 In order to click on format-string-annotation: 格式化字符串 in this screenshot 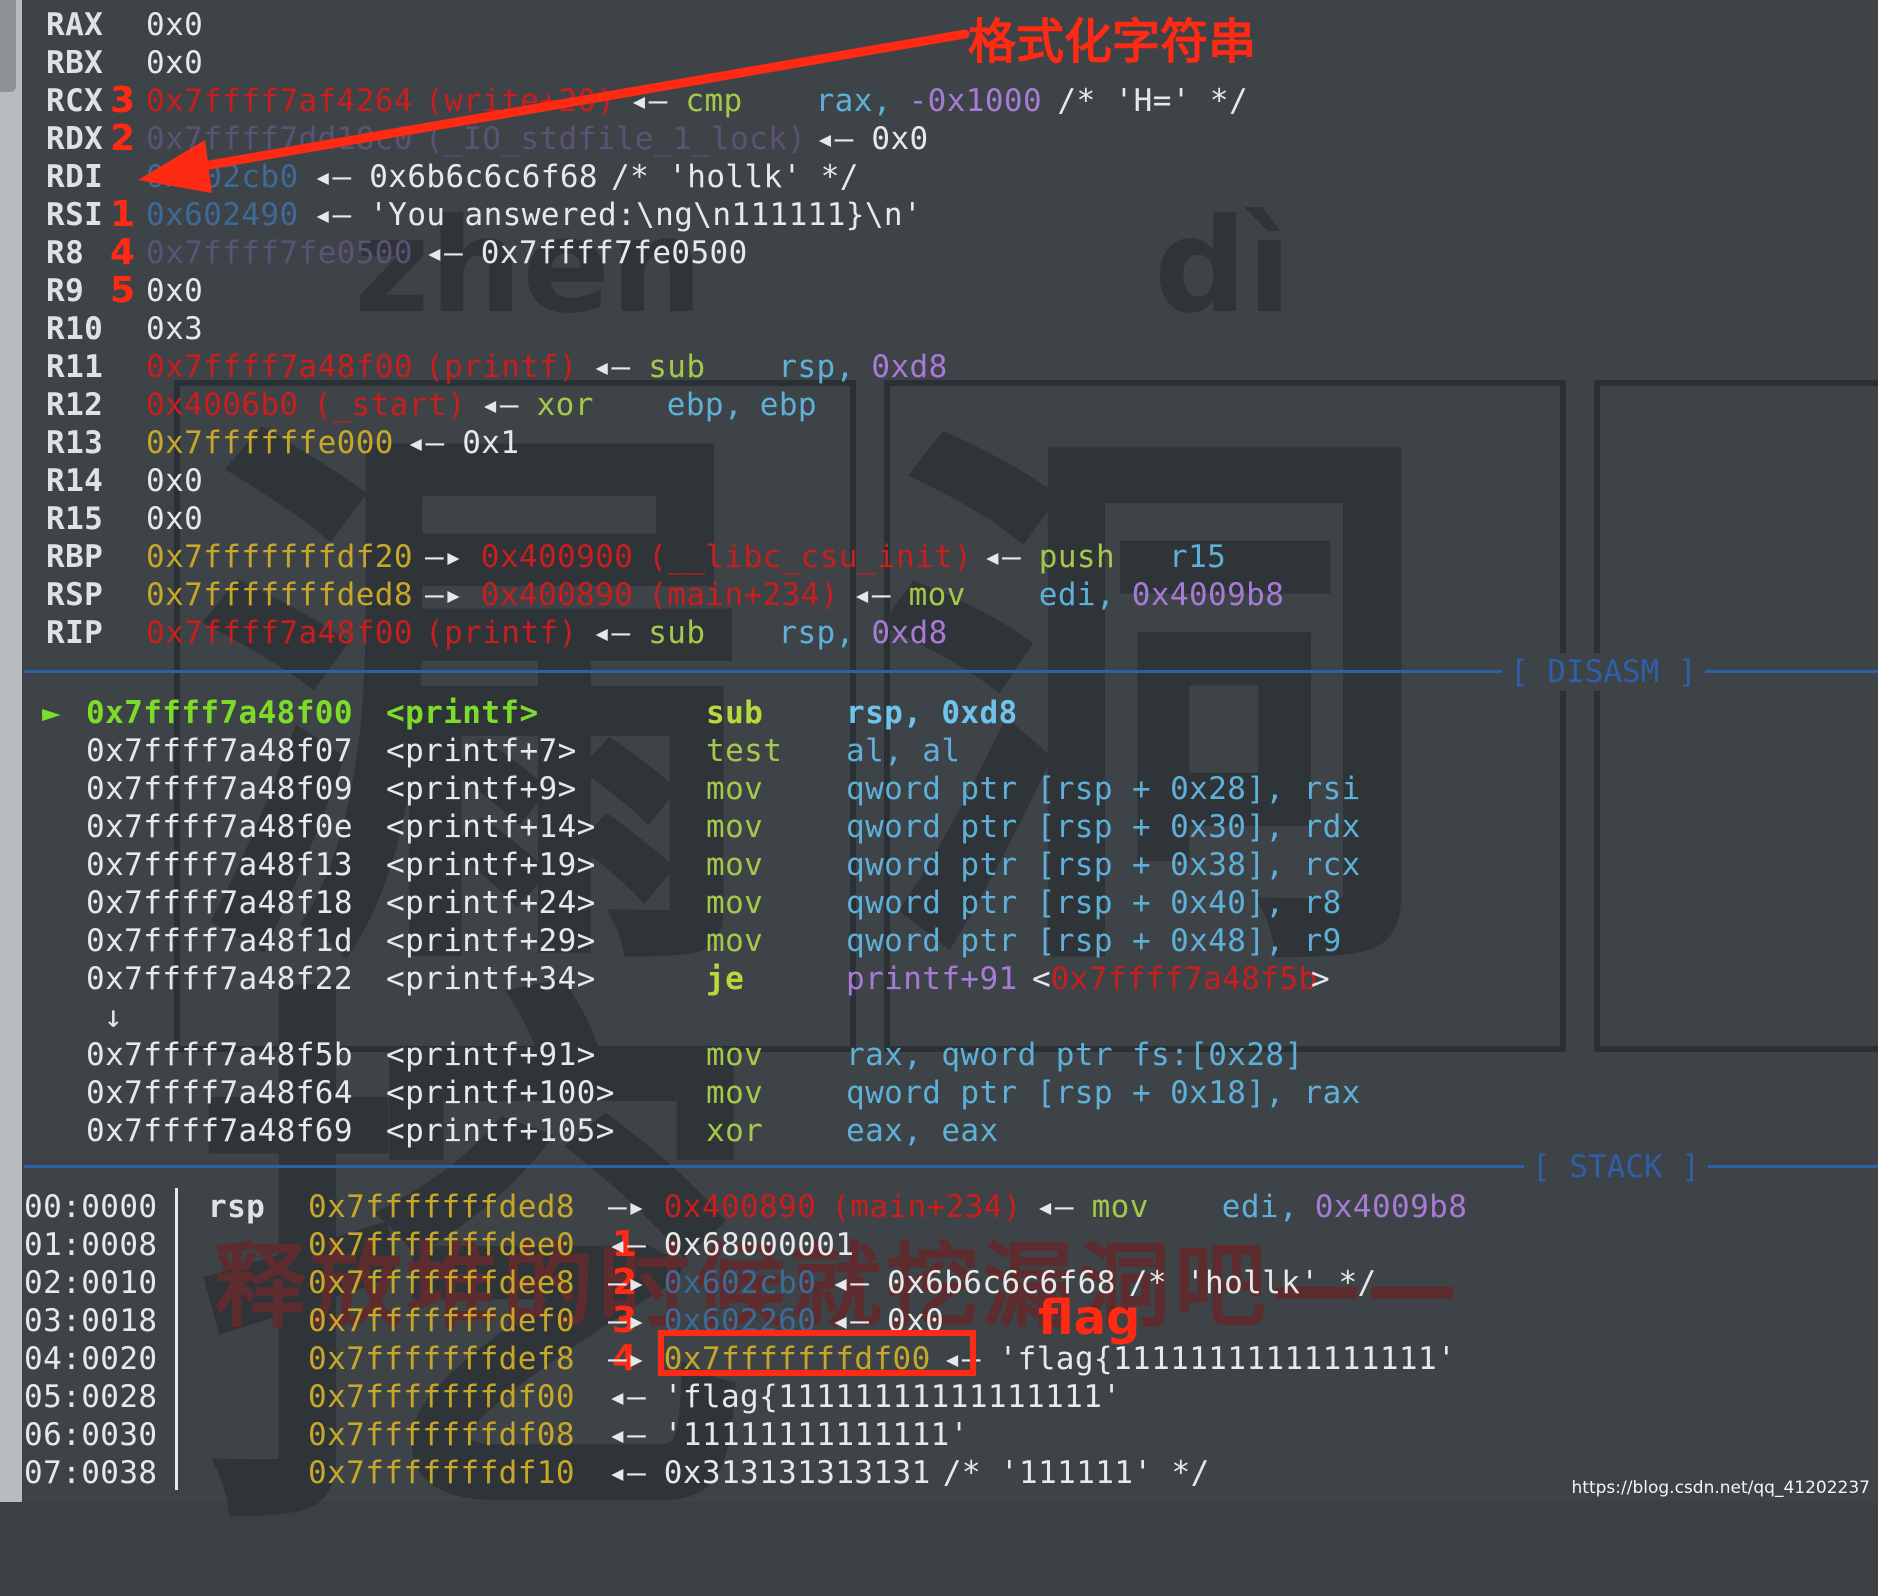, I will do `click(1112, 42)`.